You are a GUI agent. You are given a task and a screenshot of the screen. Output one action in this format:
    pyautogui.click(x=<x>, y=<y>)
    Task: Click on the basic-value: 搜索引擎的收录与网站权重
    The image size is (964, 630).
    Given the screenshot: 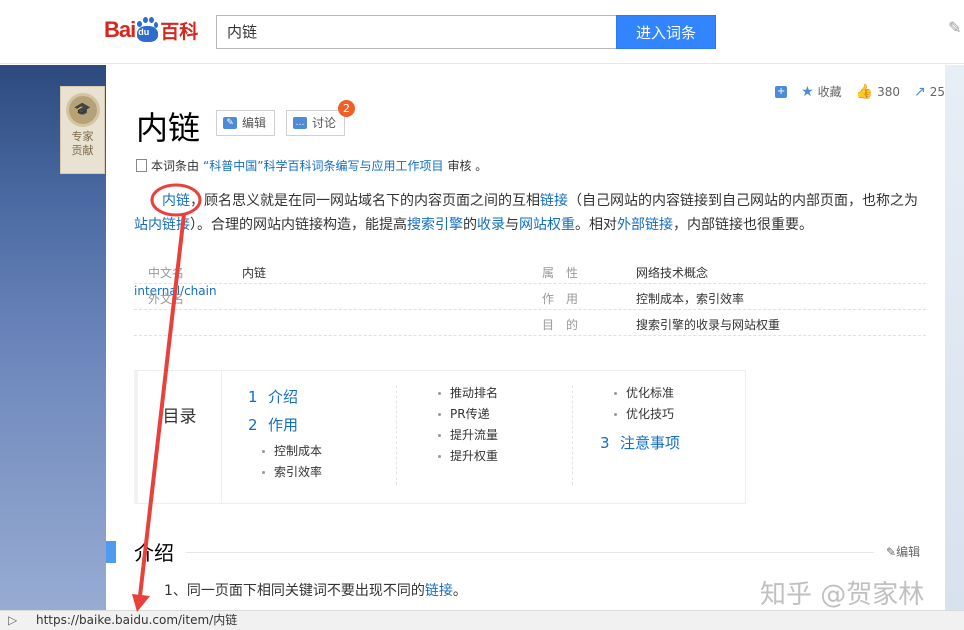 What is the action you would take?
    pyautogui.click(x=708, y=325)
    